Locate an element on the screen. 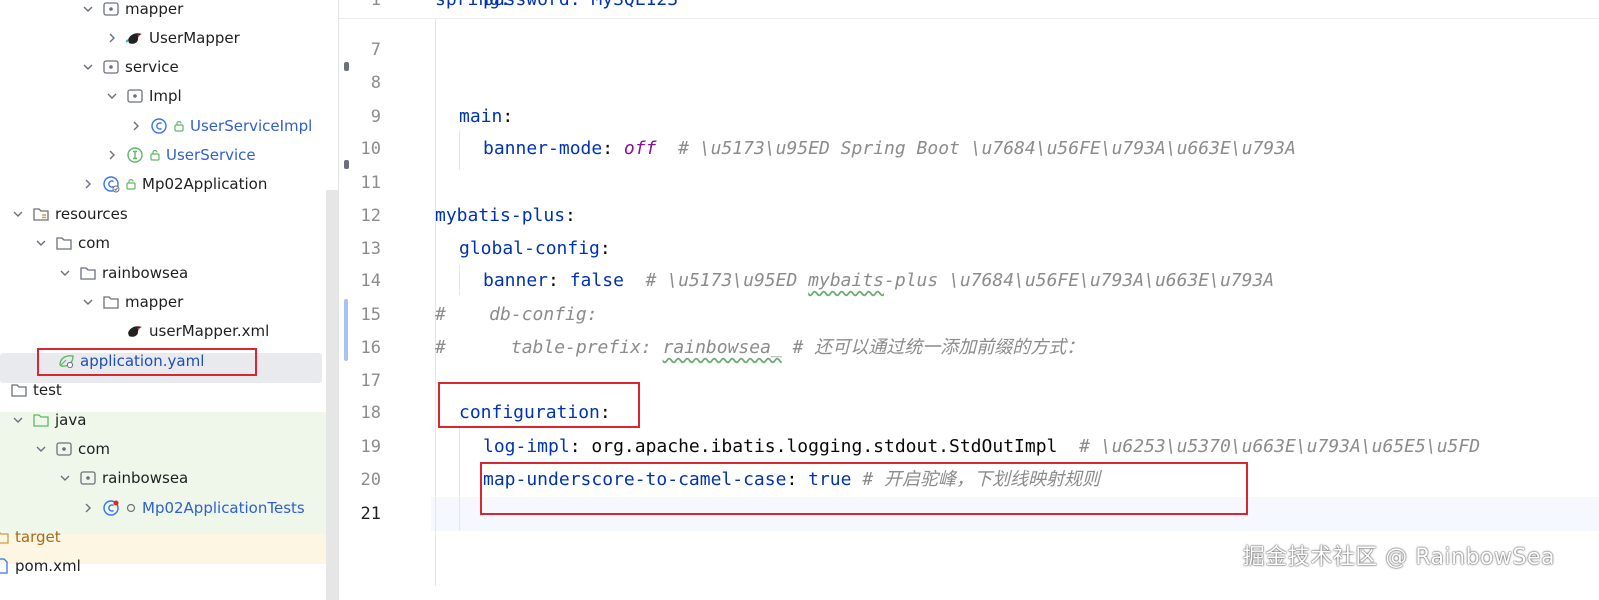  tree-item-label: userMapper.xml is located at coordinates (209, 331).